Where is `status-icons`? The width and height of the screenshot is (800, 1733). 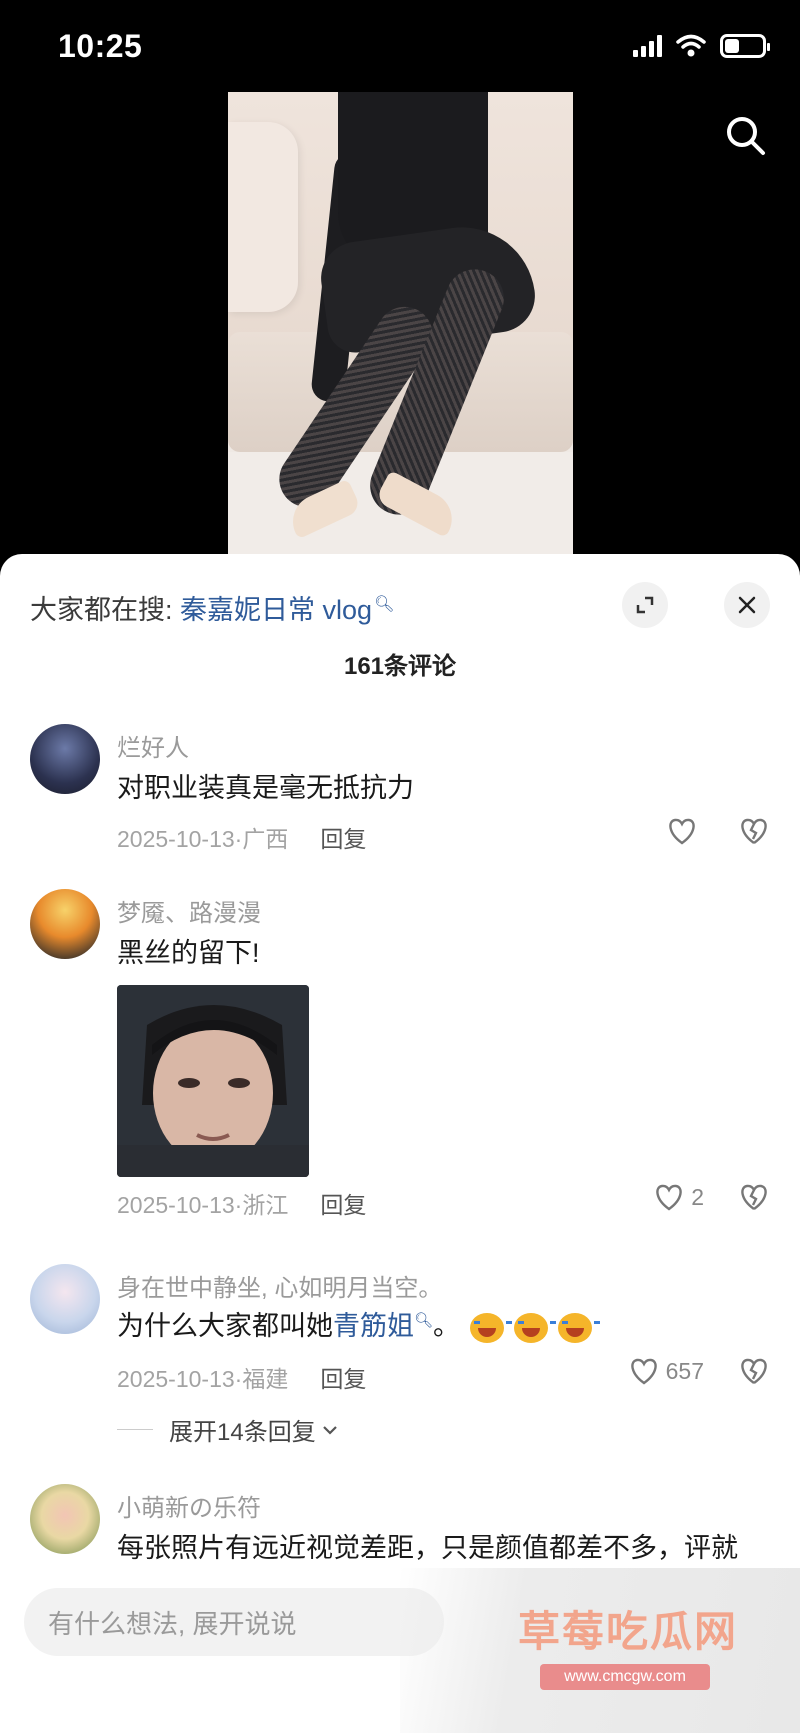
status-icons is located at coordinates (701, 46).